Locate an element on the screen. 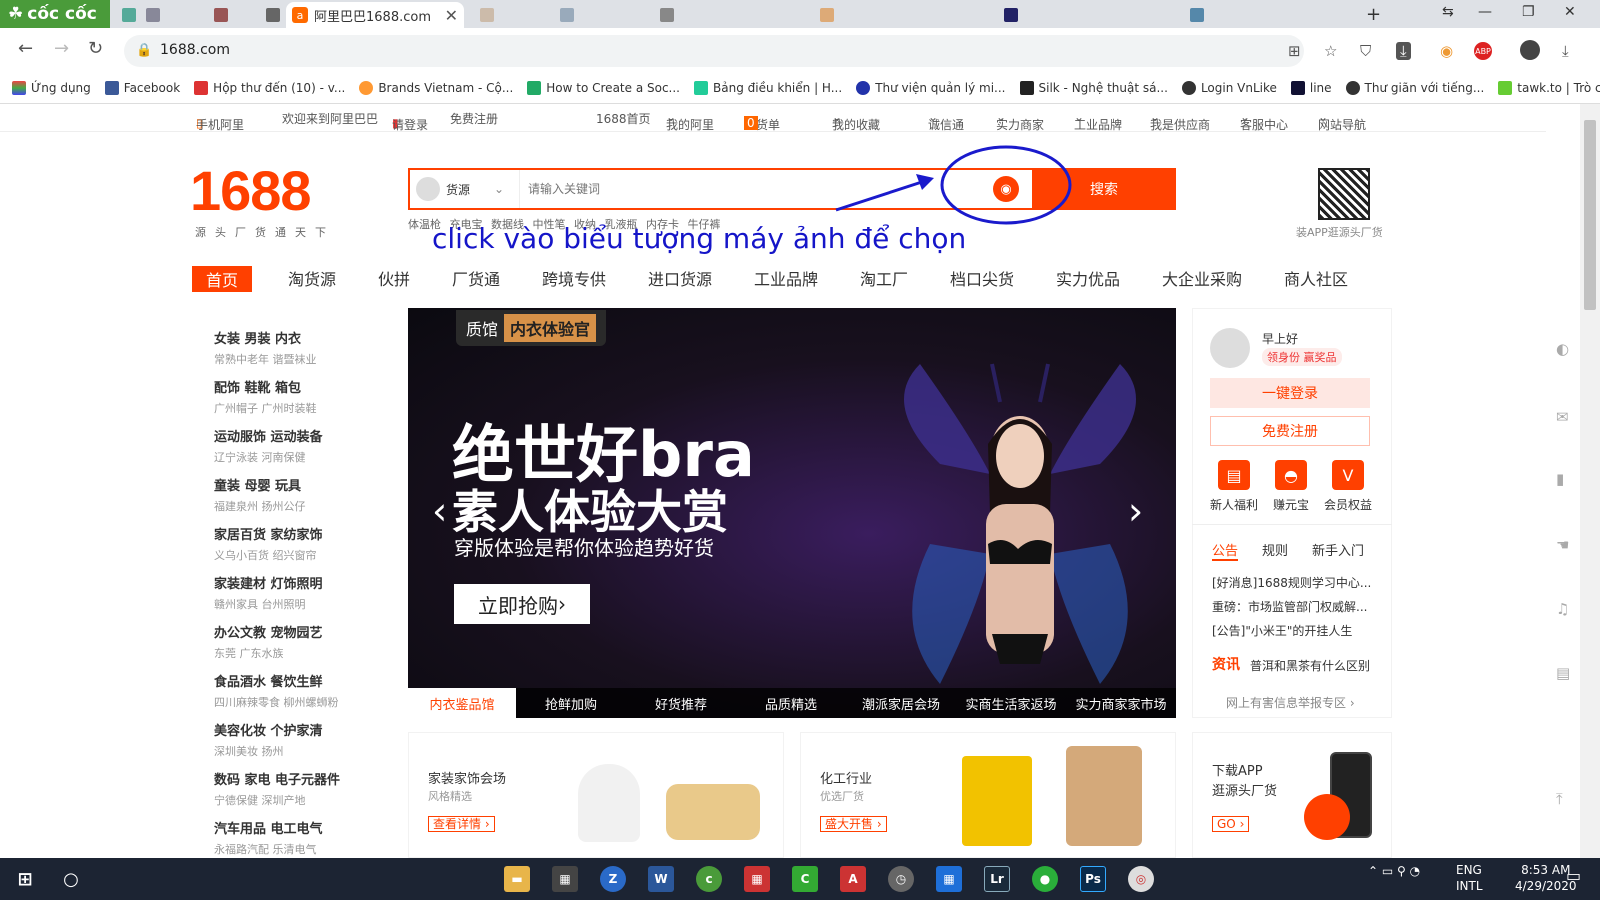 This screenshot has height=900, width=1600. category-main: 办公文教 宠物园艺 is located at coordinates (268, 633).